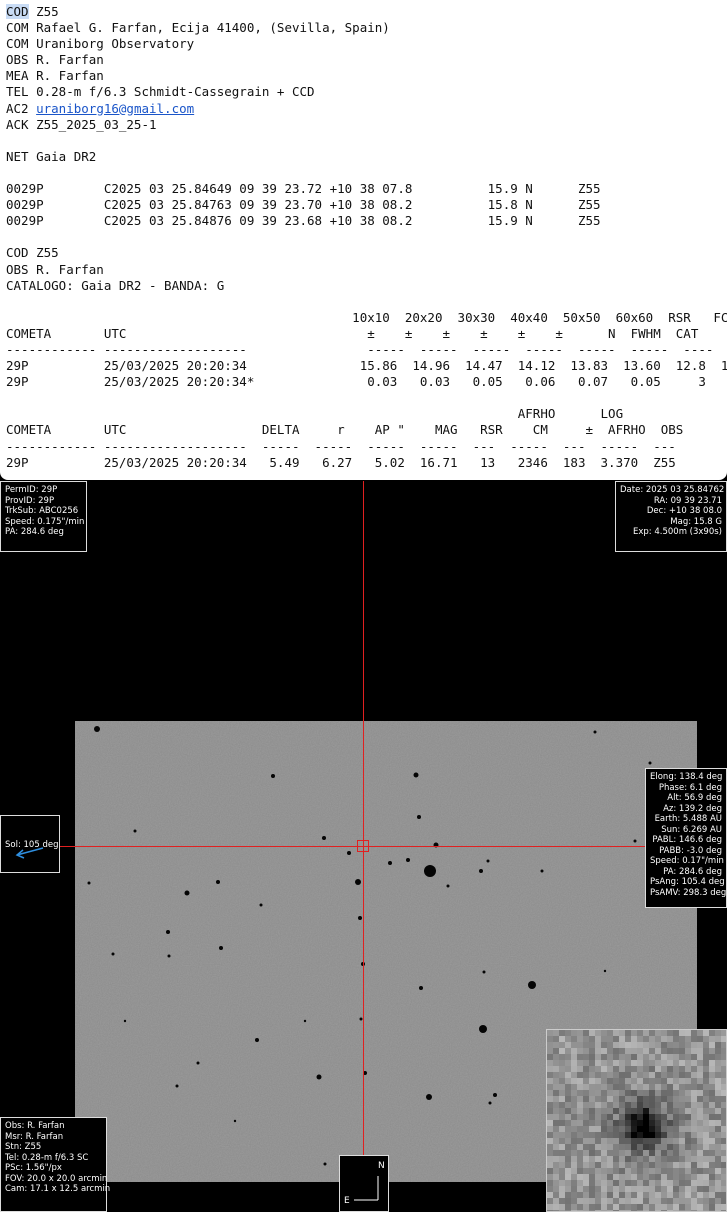 This screenshot has width=727, height=1212. Describe the element at coordinates (115, 108) in the screenshot. I see `email-link: uraniborg16@gmail.com` at that location.